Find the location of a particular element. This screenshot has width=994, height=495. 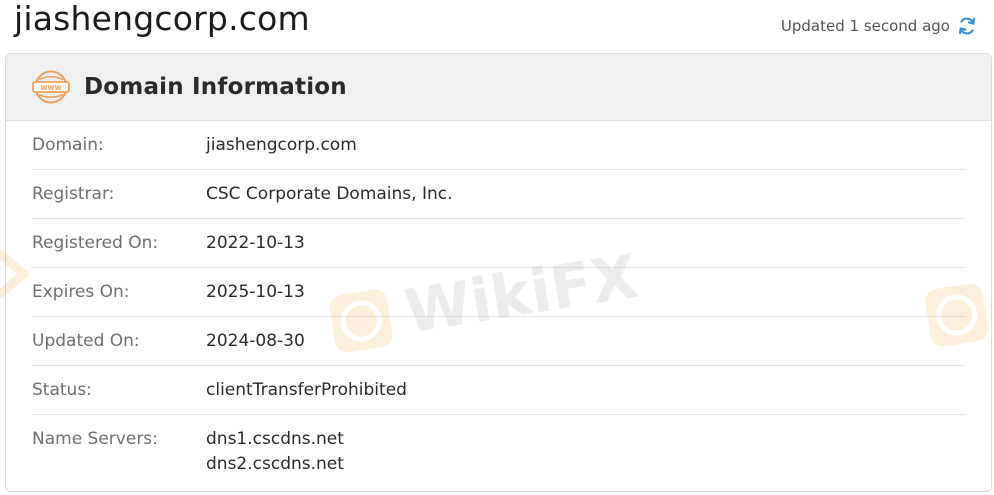

info-row-updated-on: Updated On: 2024-08-30 is located at coordinates (498, 341).